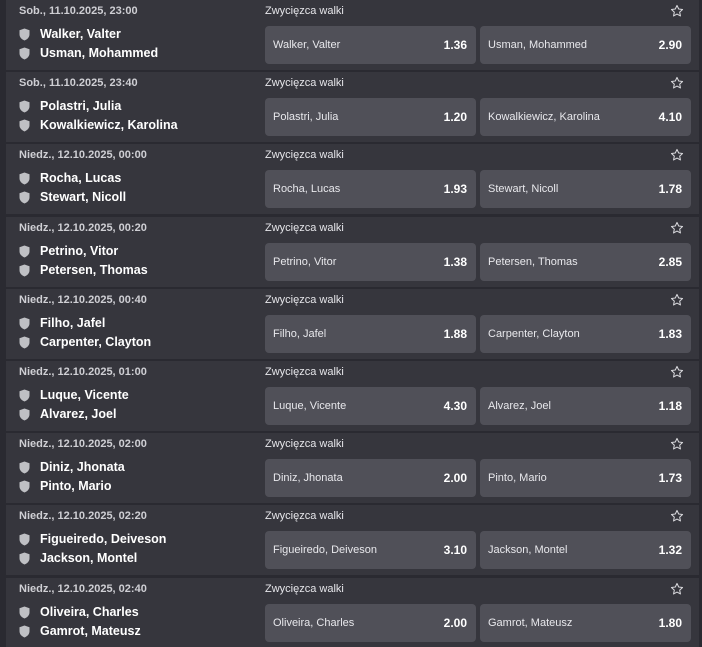 The image size is (702, 647). I want to click on odd-fighter-2-name: Kowalkiewicz, Karolina, so click(544, 117).